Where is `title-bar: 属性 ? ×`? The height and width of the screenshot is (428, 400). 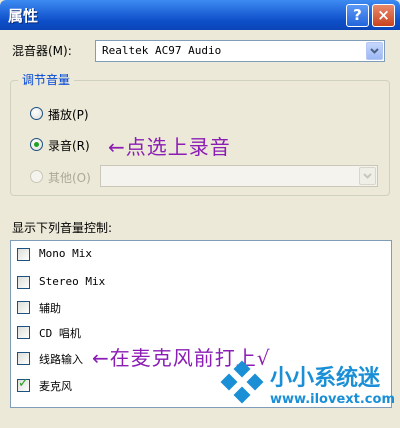
title-bar: 属性 ? × is located at coordinates (200, 15).